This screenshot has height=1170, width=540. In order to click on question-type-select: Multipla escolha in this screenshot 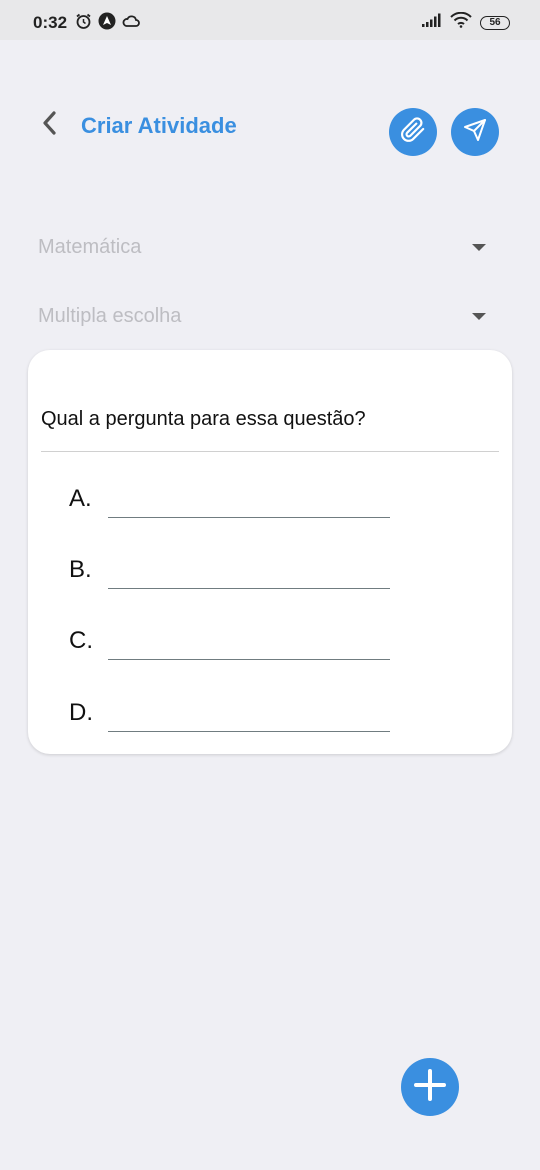, I will do `click(268, 316)`.